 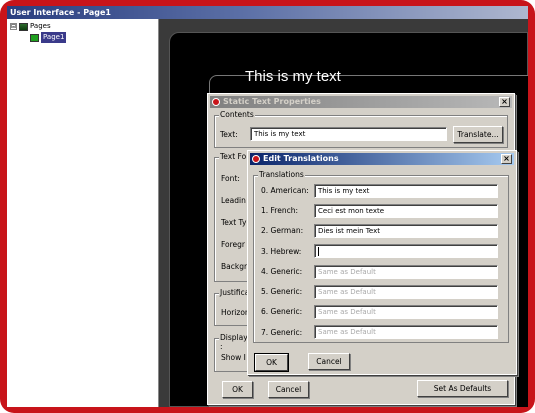 I want to click on translation-field: Dies ist mein Text, so click(x=406, y=231).